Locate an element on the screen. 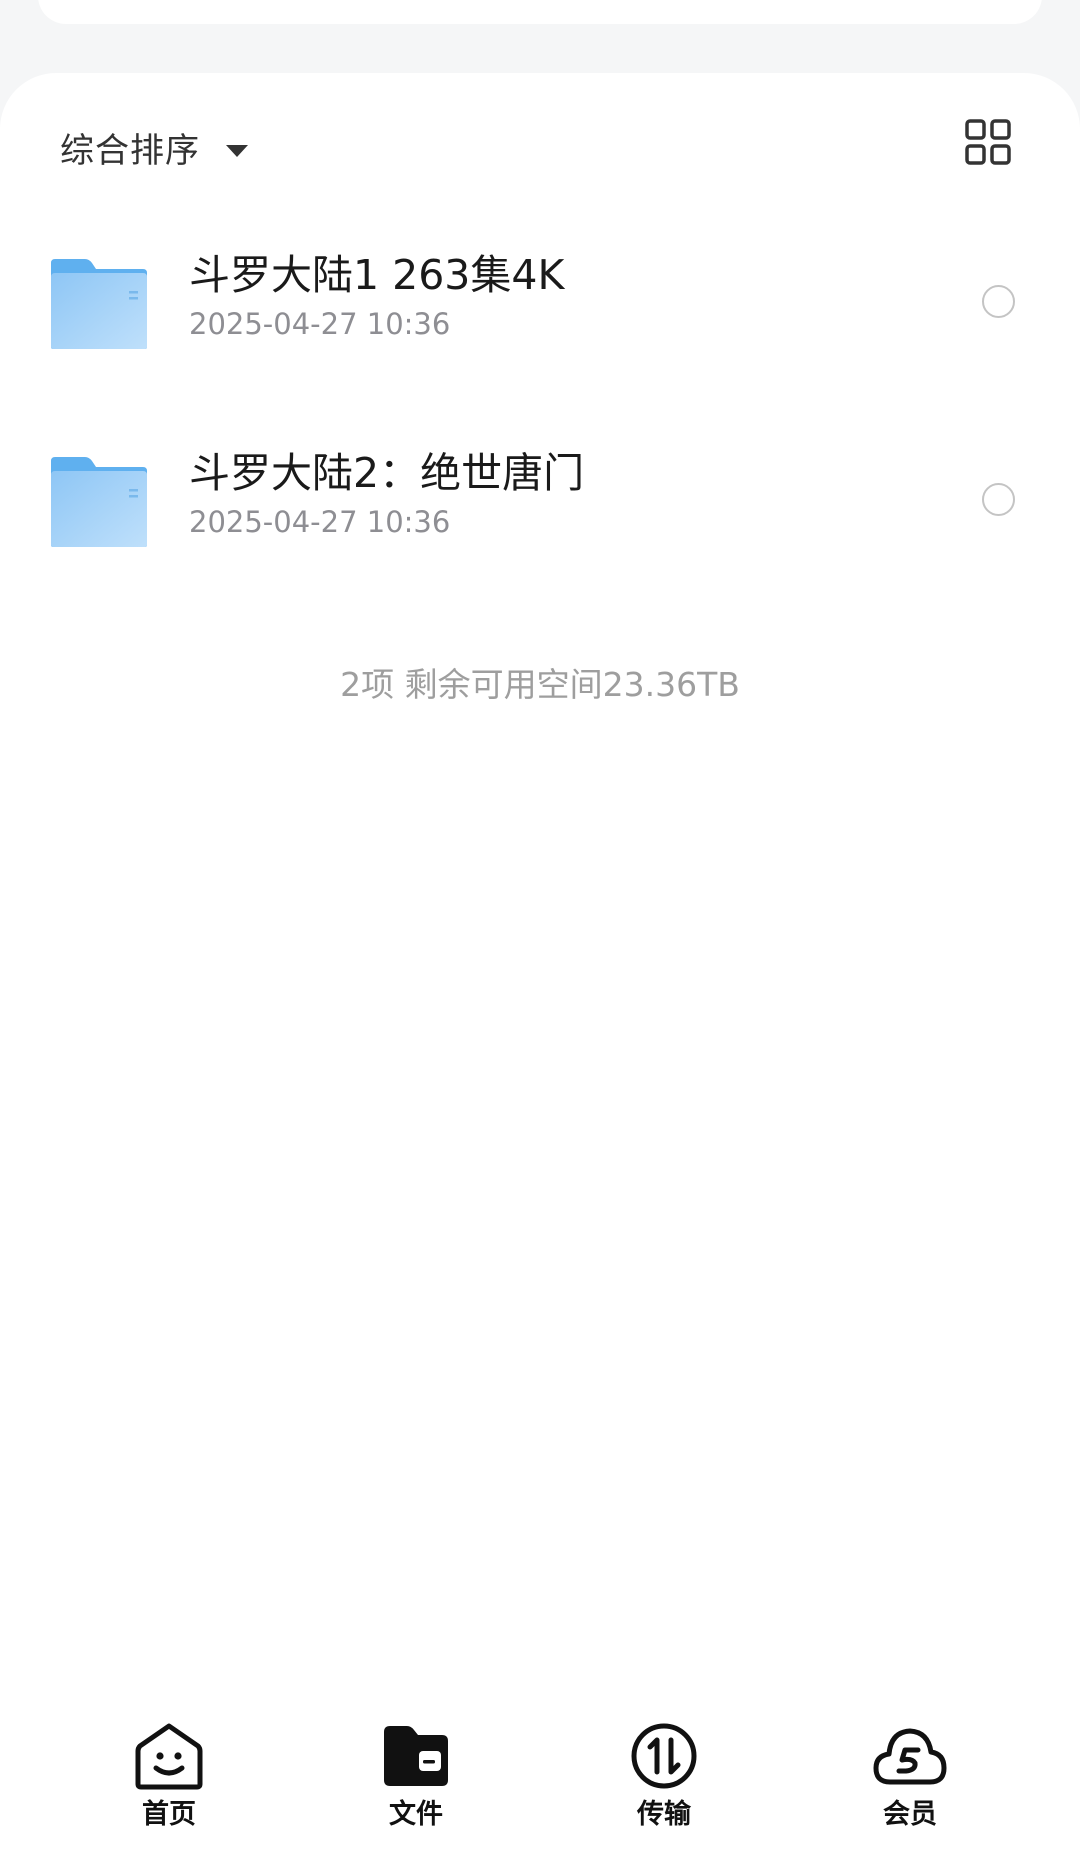 The image size is (1080, 1857). nav-label: 传输 is located at coordinates (664, 1814).